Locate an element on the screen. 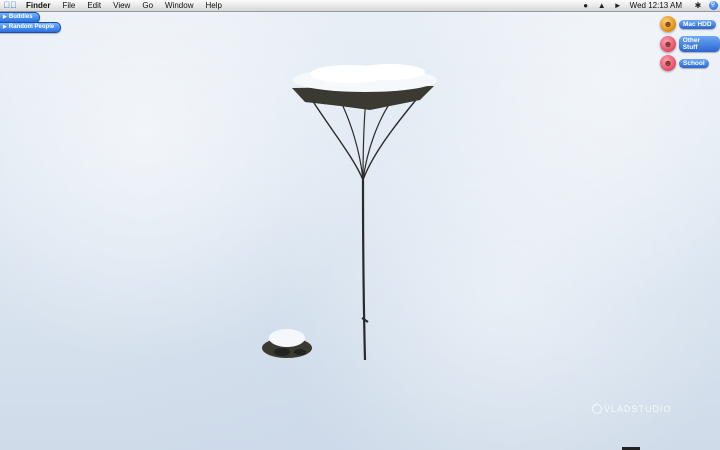  hard-drive-icon: ☻ is located at coordinates (668, 24).